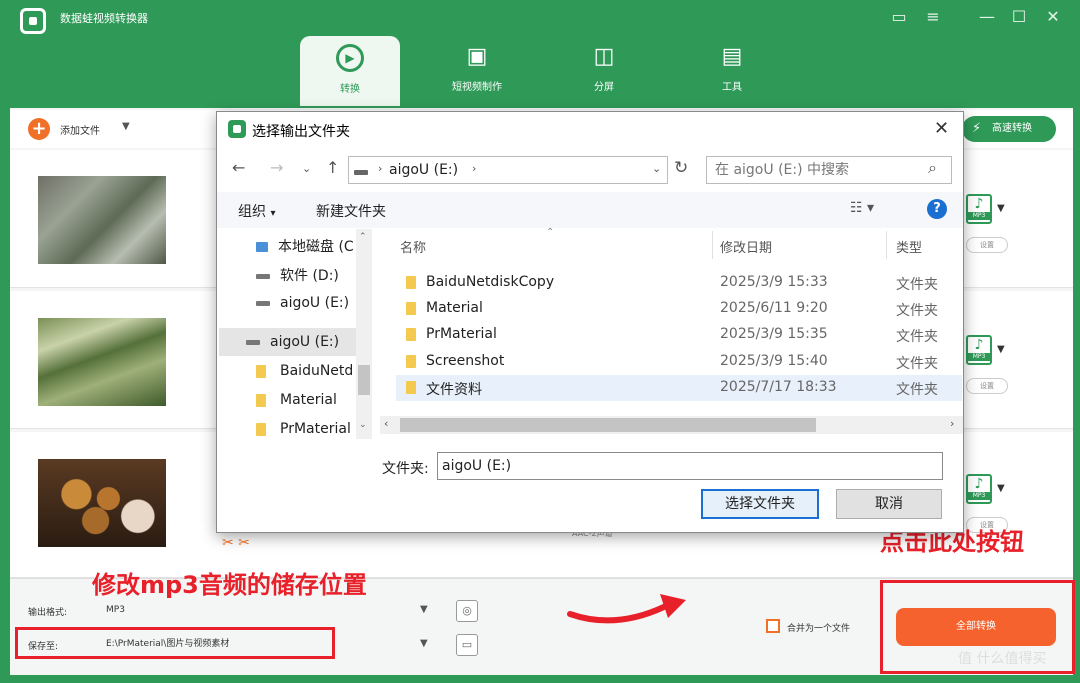 The height and width of the screenshot is (683, 1080). Describe the element at coordinates (308, 400) in the screenshot. I see `nav-label: Material` at that location.